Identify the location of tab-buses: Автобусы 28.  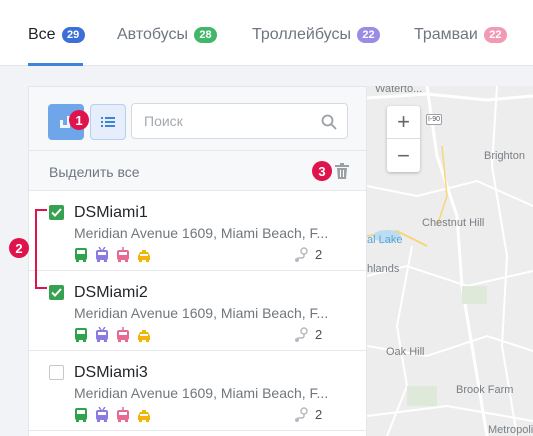
(167, 35).